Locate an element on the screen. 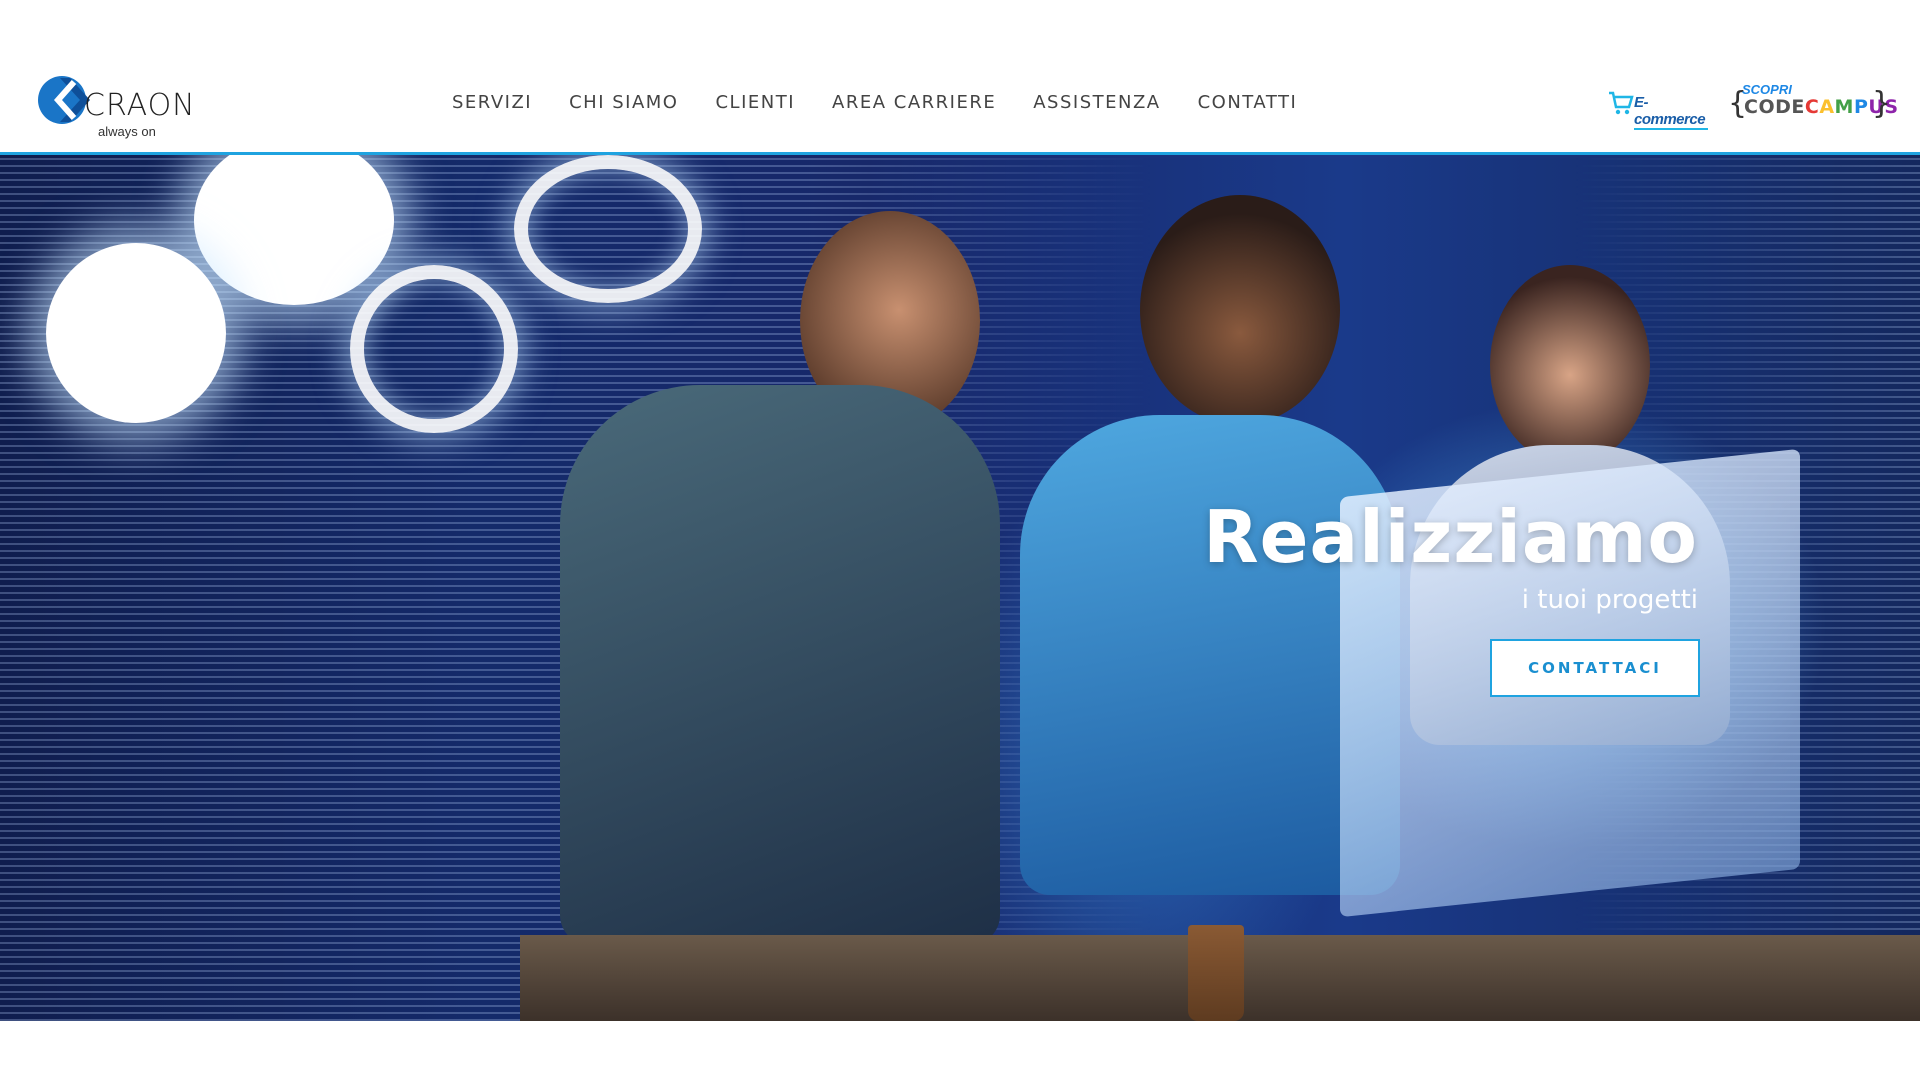 Image resolution: width=1920 pixels, height=1080 pixels. light-orb is located at coordinates (136, 333).